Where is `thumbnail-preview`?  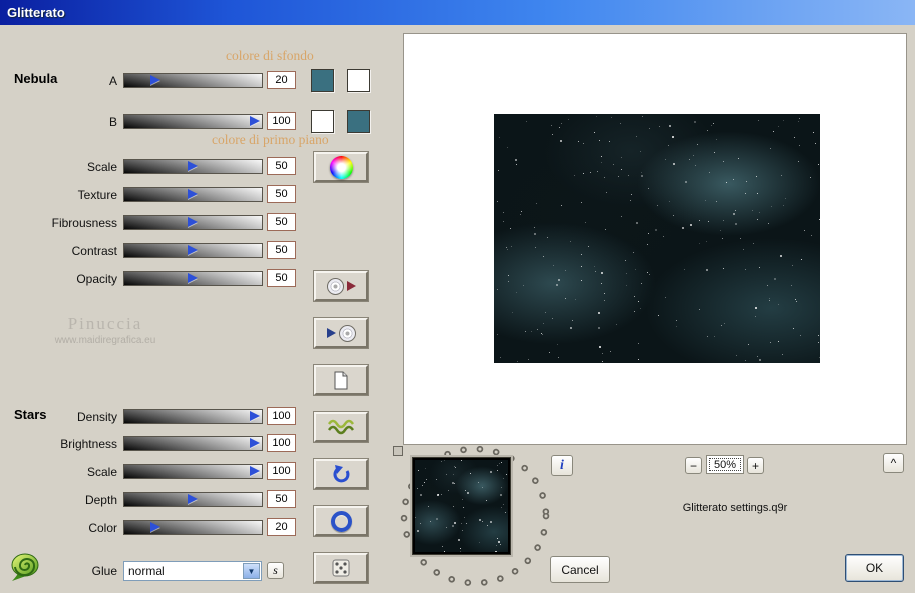 thumbnail-preview is located at coordinates (461, 506).